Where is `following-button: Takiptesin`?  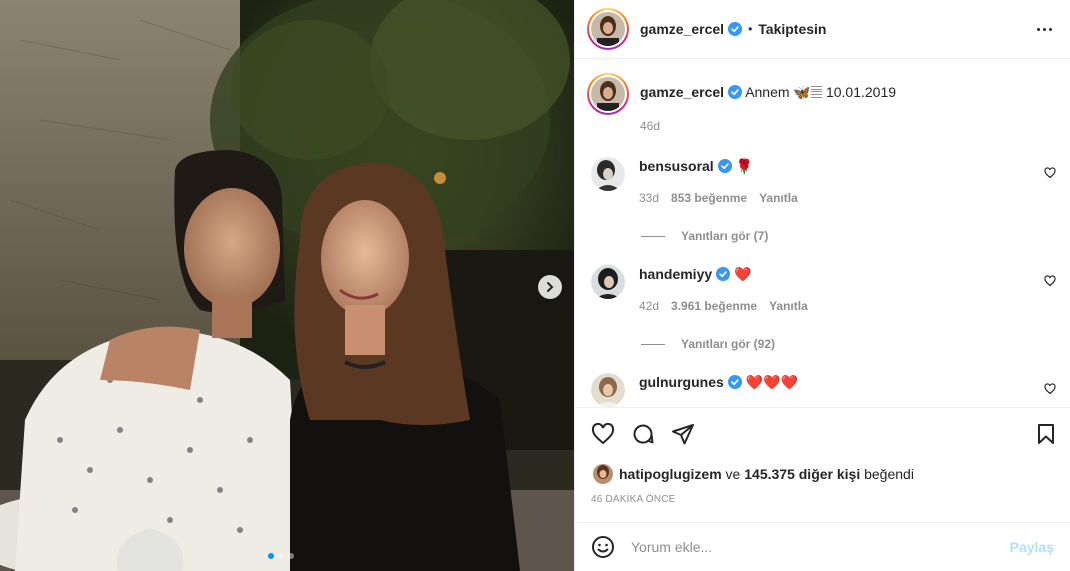
following-button: Takiptesin is located at coordinates (792, 29).